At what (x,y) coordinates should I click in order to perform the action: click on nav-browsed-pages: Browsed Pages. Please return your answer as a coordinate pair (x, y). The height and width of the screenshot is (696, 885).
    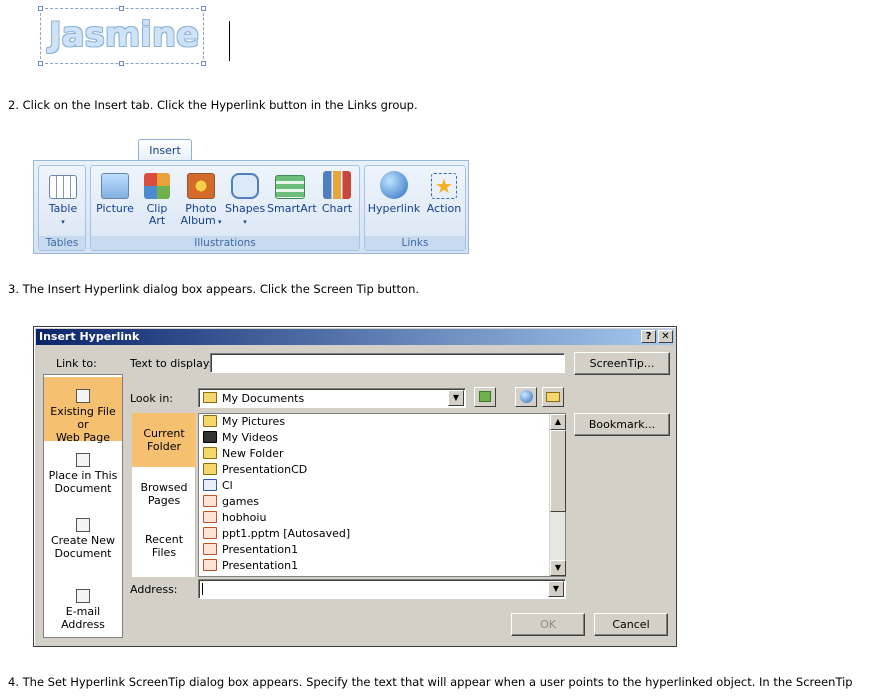
    Looking at the image, I should click on (164, 494).